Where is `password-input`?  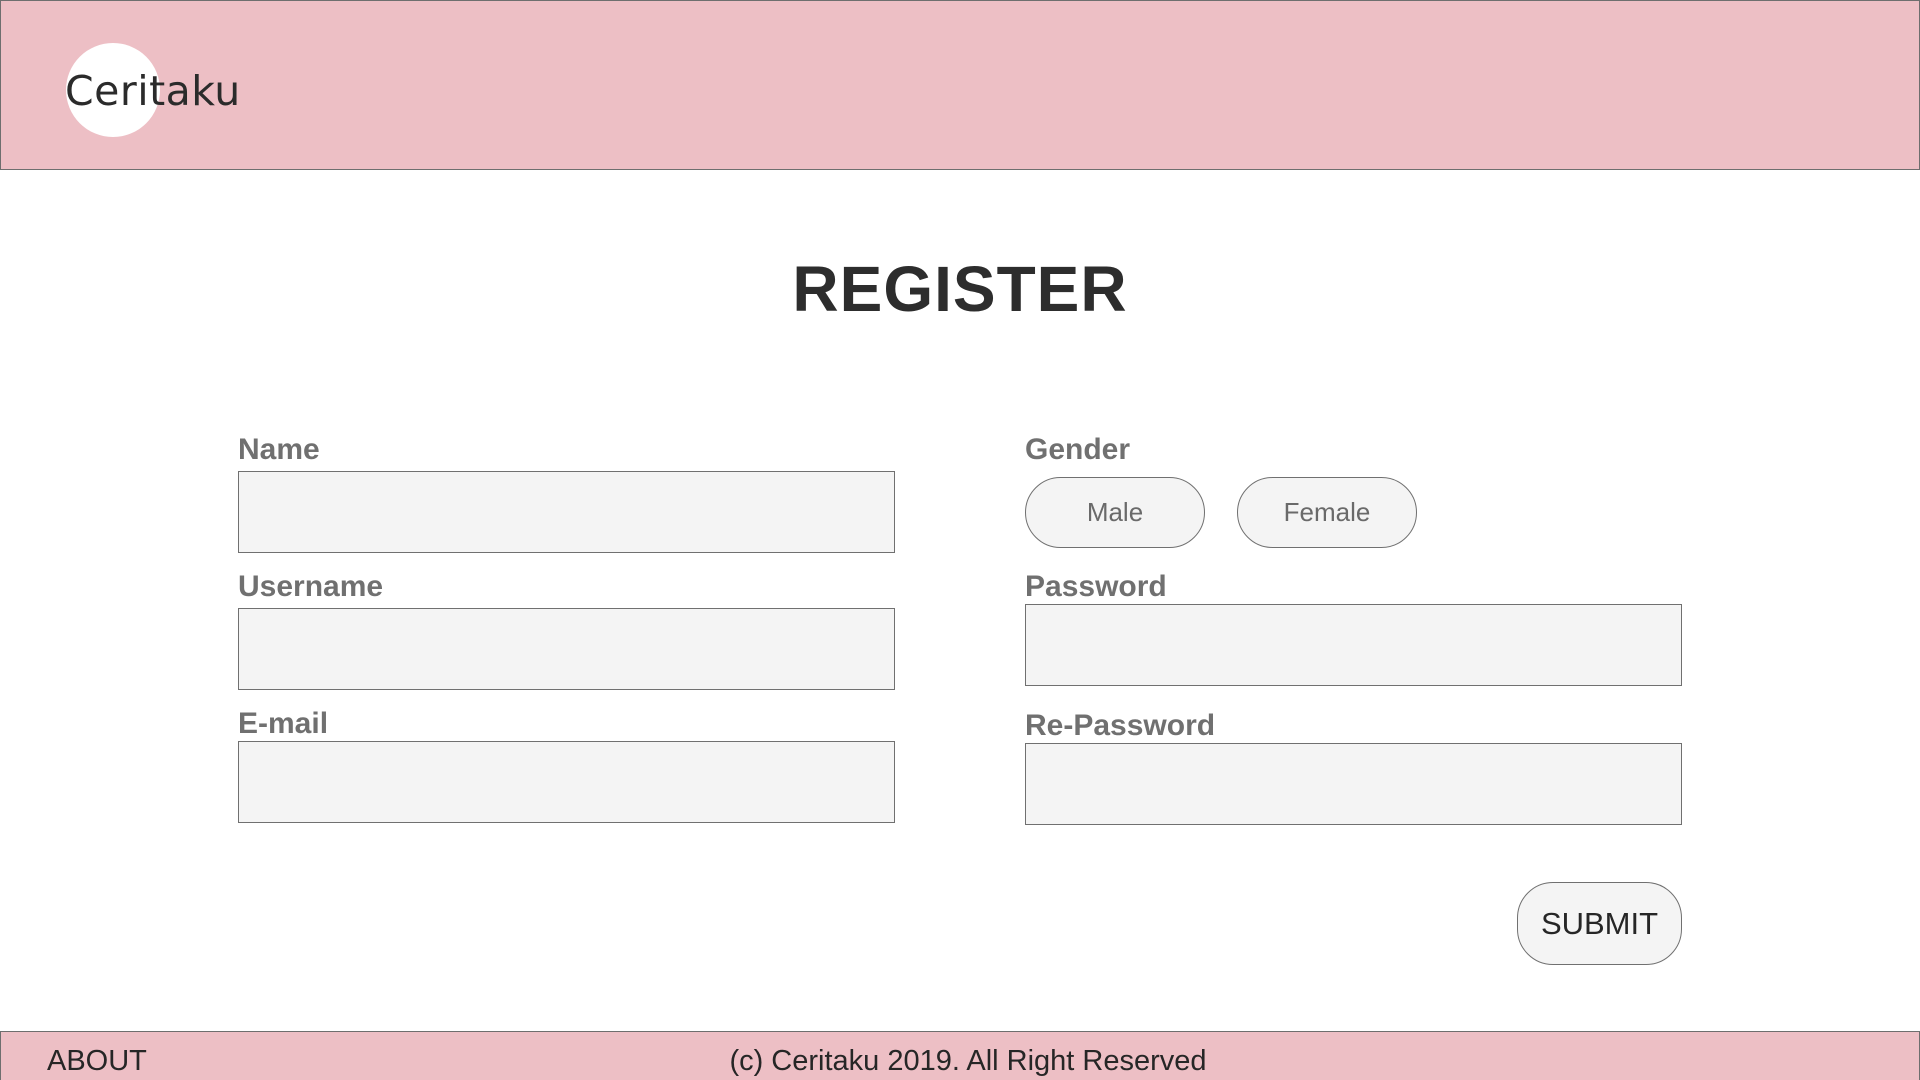 password-input is located at coordinates (1353, 645).